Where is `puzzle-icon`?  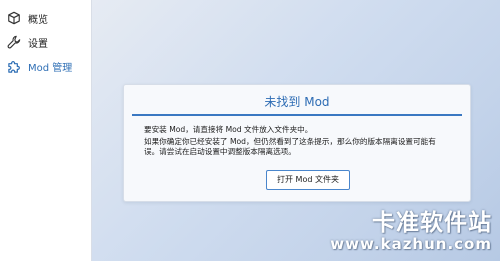
puzzle-icon is located at coordinates (14, 66).